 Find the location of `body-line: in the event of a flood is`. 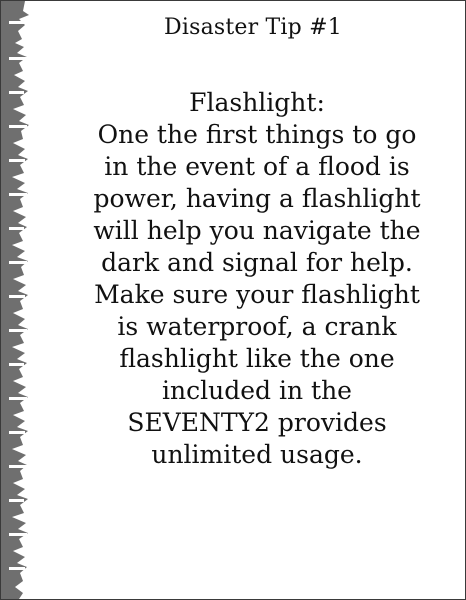

body-line: in the event of a flood is is located at coordinates (257, 166).